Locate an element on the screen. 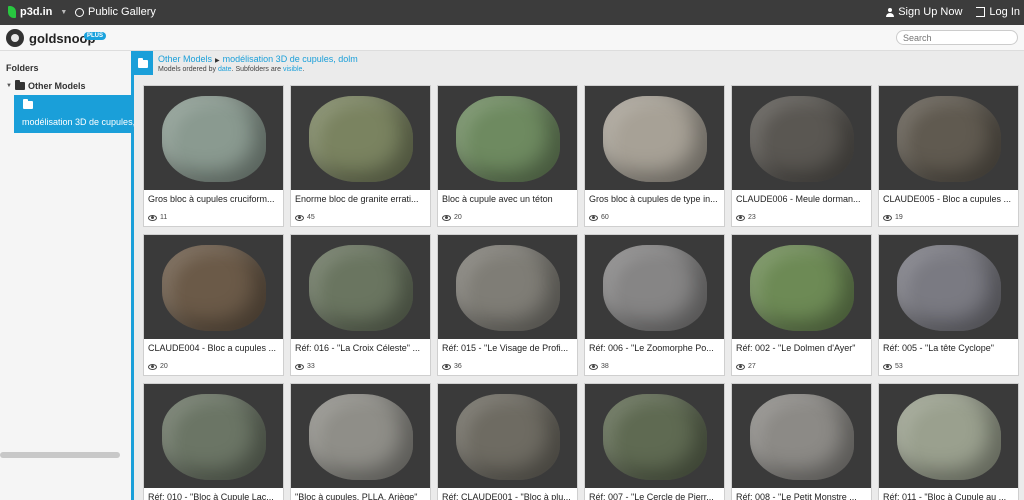  breadcrumb-current: modélisation 3D de cupules, dolm is located at coordinates (290, 59).